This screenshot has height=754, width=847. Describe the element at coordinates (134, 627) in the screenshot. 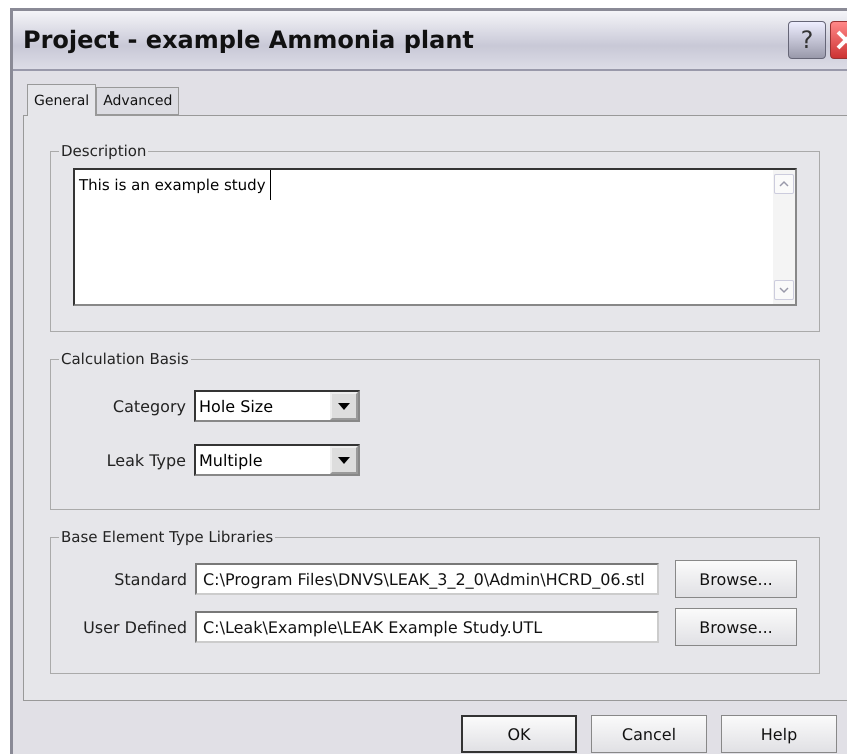

I see `field-label: User Defined` at that location.